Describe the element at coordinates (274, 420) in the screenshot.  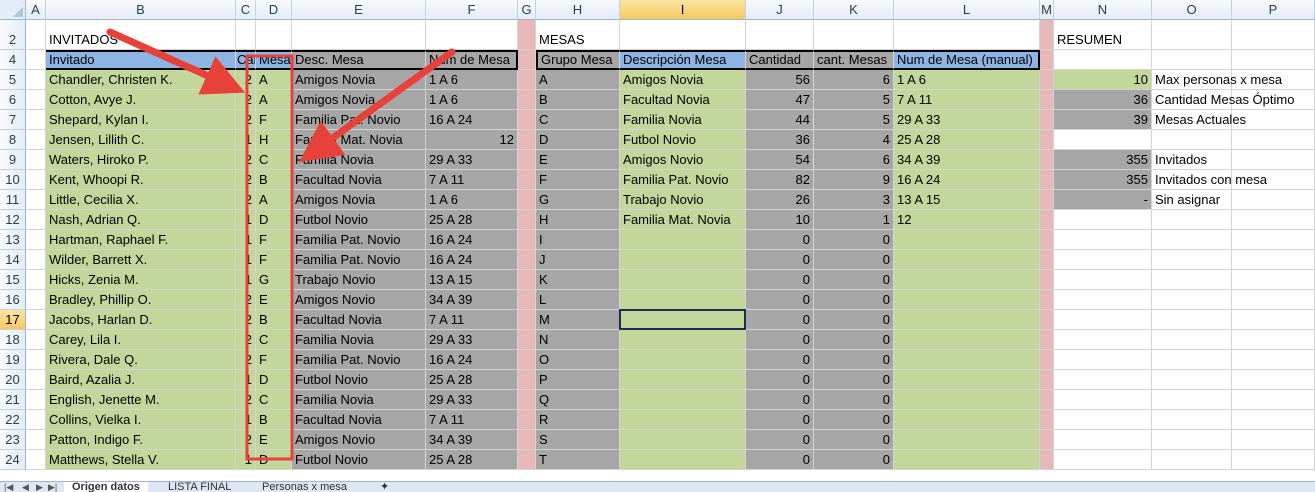
I see `guest-mesa: B` at that location.